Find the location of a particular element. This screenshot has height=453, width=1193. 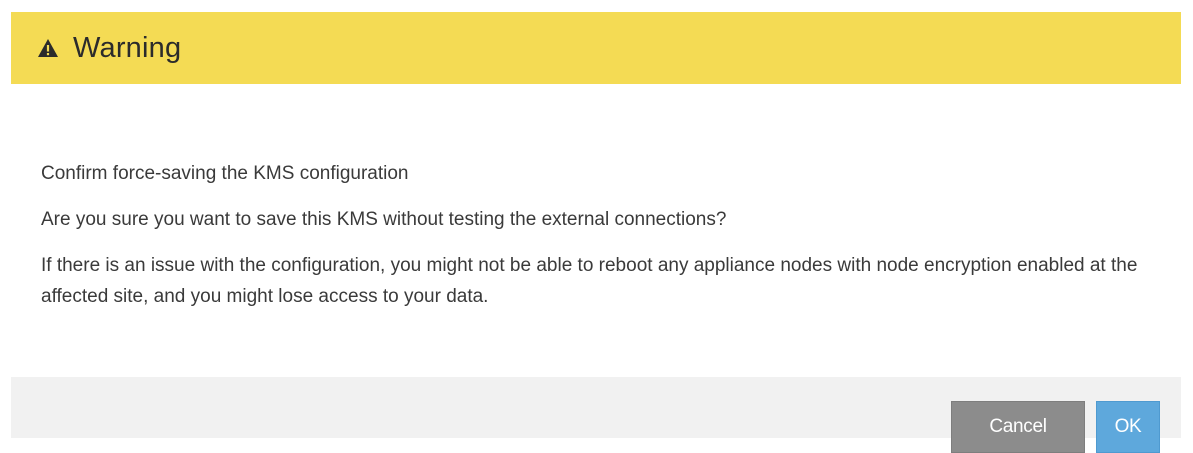

warning-triangle-icon is located at coordinates (48, 48).